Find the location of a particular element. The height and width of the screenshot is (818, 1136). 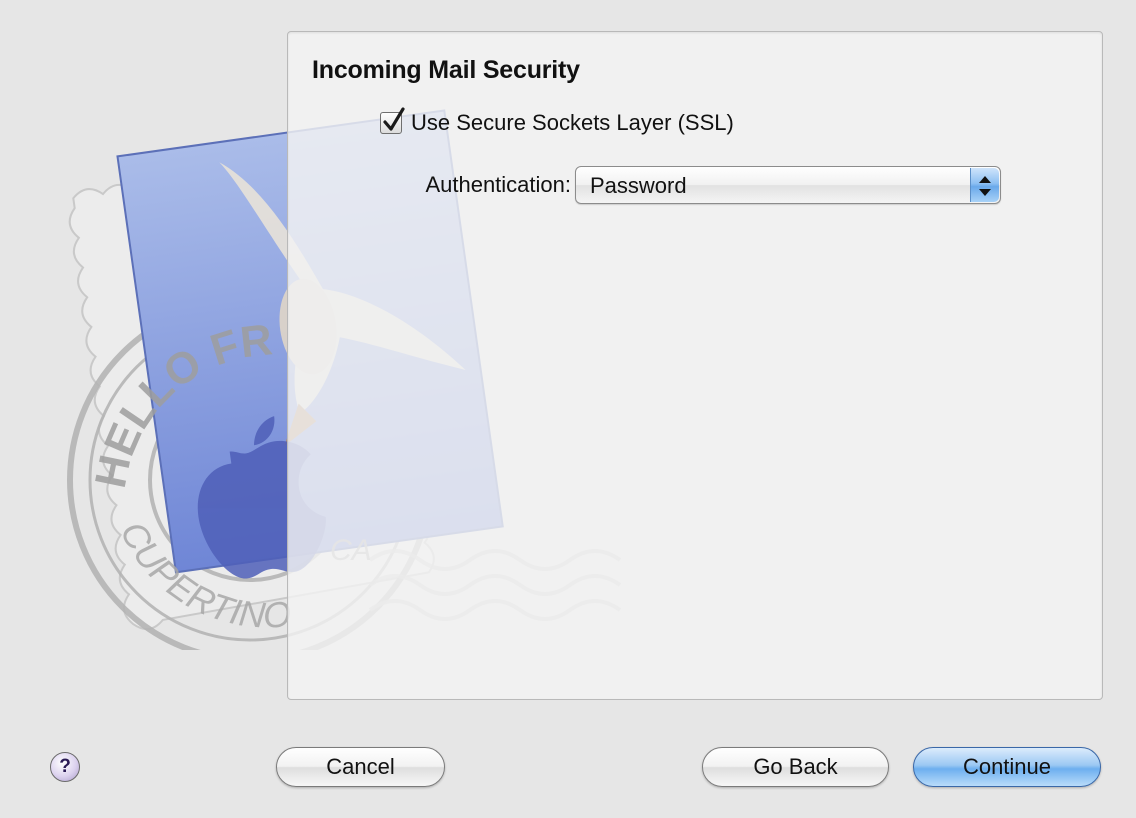

cancel-button: Cancel is located at coordinates (360, 767).